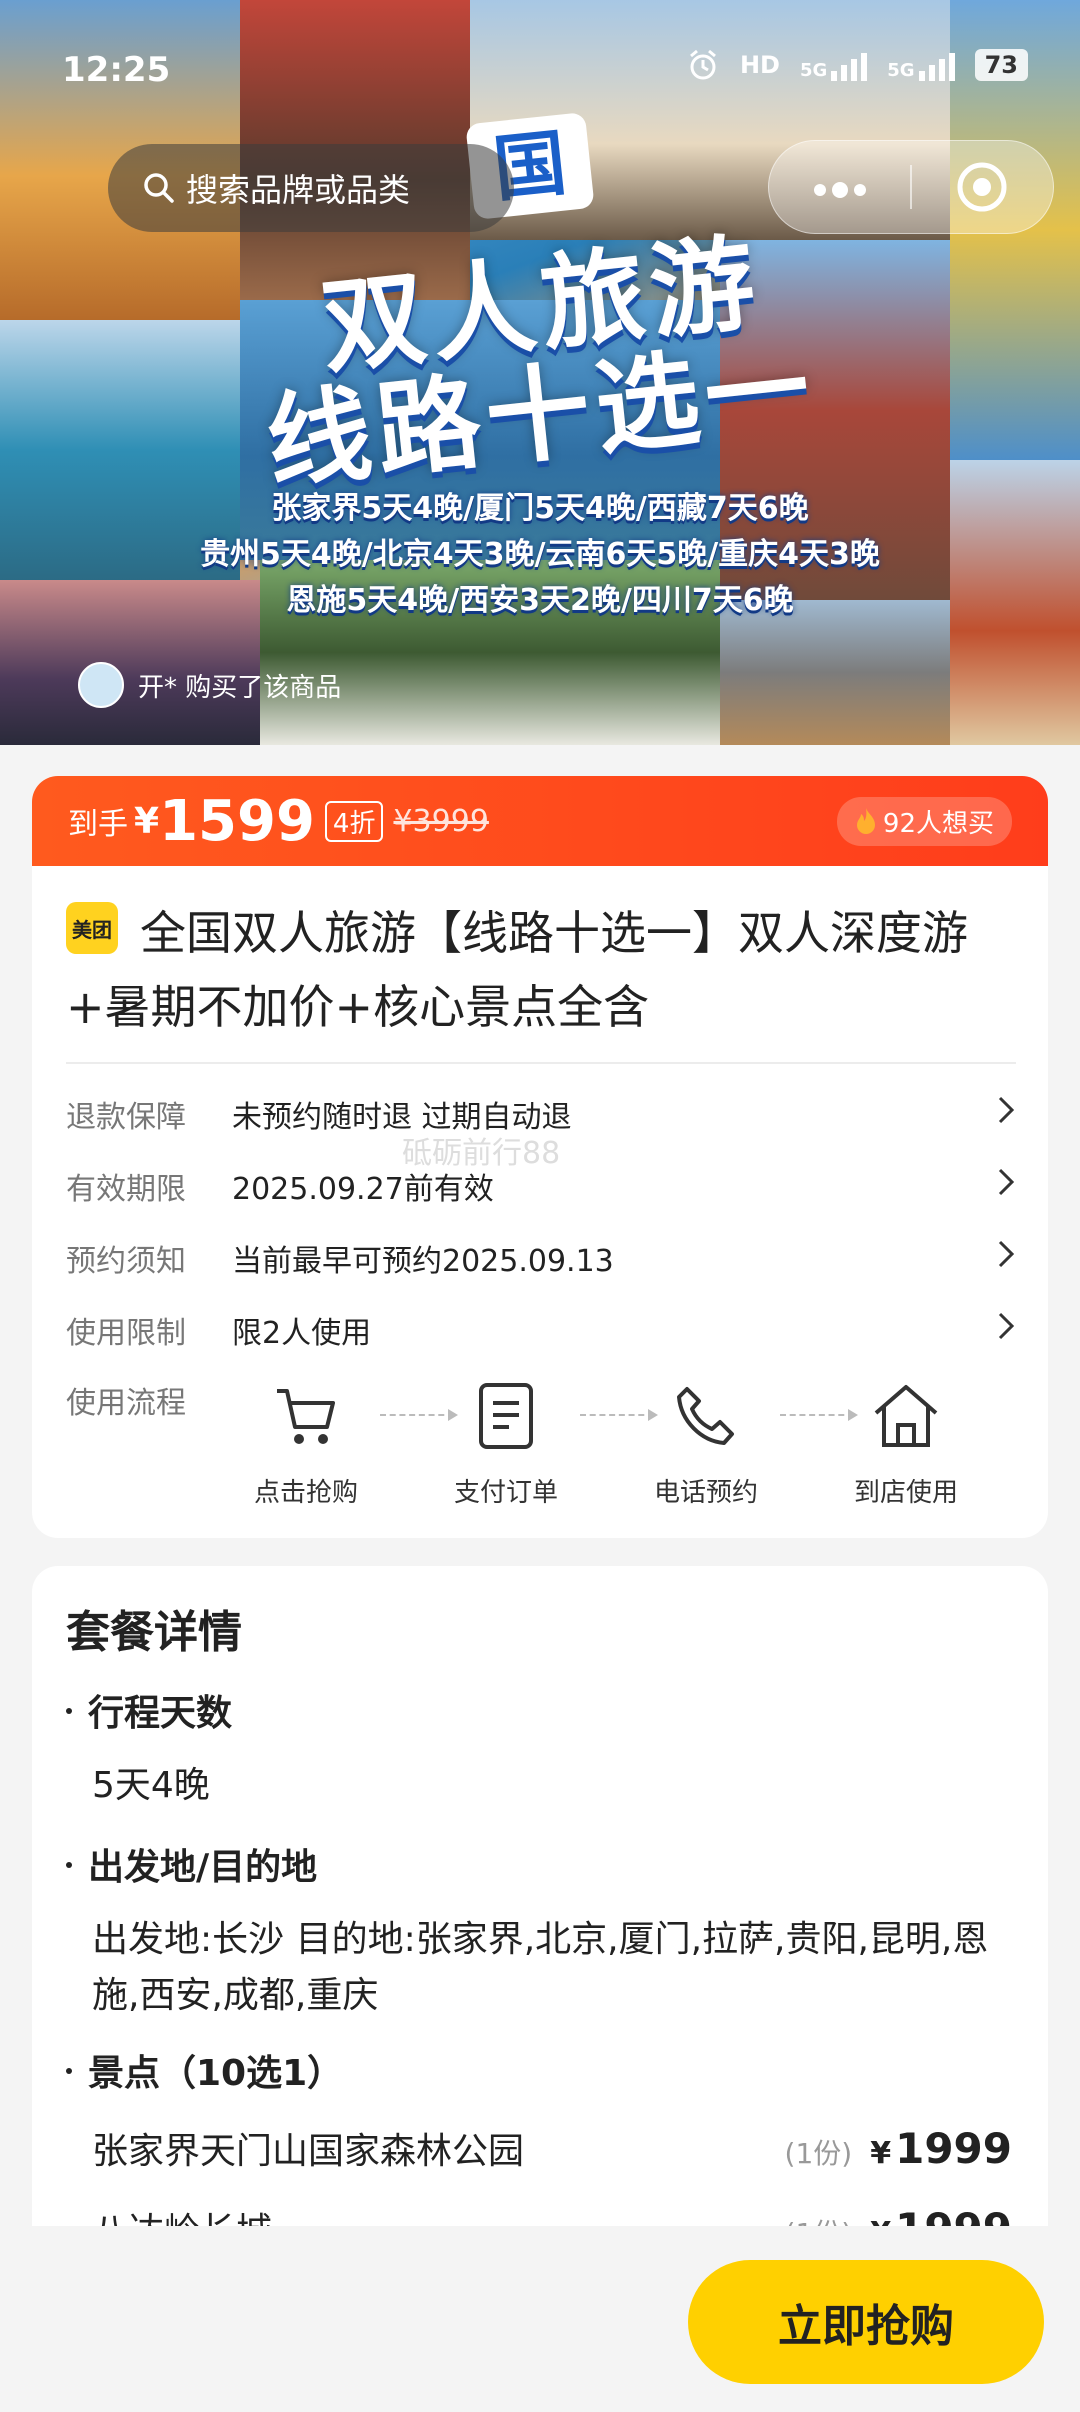 The width and height of the screenshot is (1080, 2412). What do you see at coordinates (98, 824) in the screenshot?
I see `price-label: 到手` at bounding box center [98, 824].